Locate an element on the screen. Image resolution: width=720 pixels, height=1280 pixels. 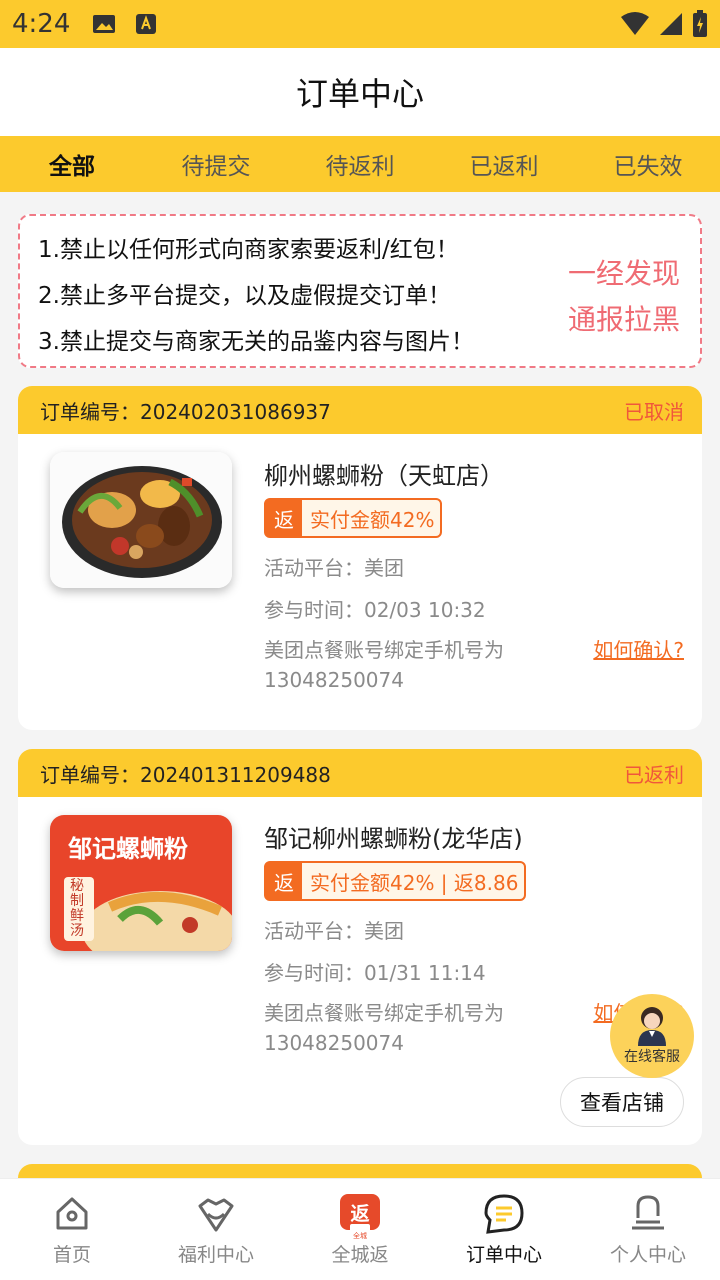
shop-thumbnail is located at coordinates (141, 520).